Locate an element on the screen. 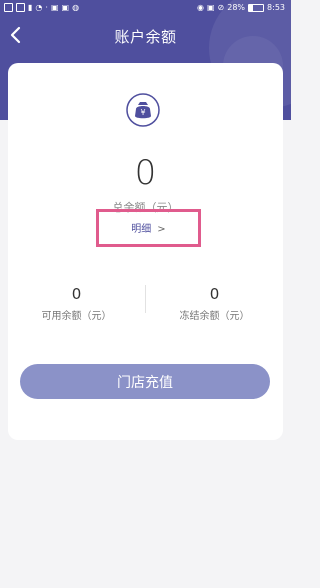 The height and width of the screenshot is (588, 320). speed-icon: · is located at coordinates (46, 7).